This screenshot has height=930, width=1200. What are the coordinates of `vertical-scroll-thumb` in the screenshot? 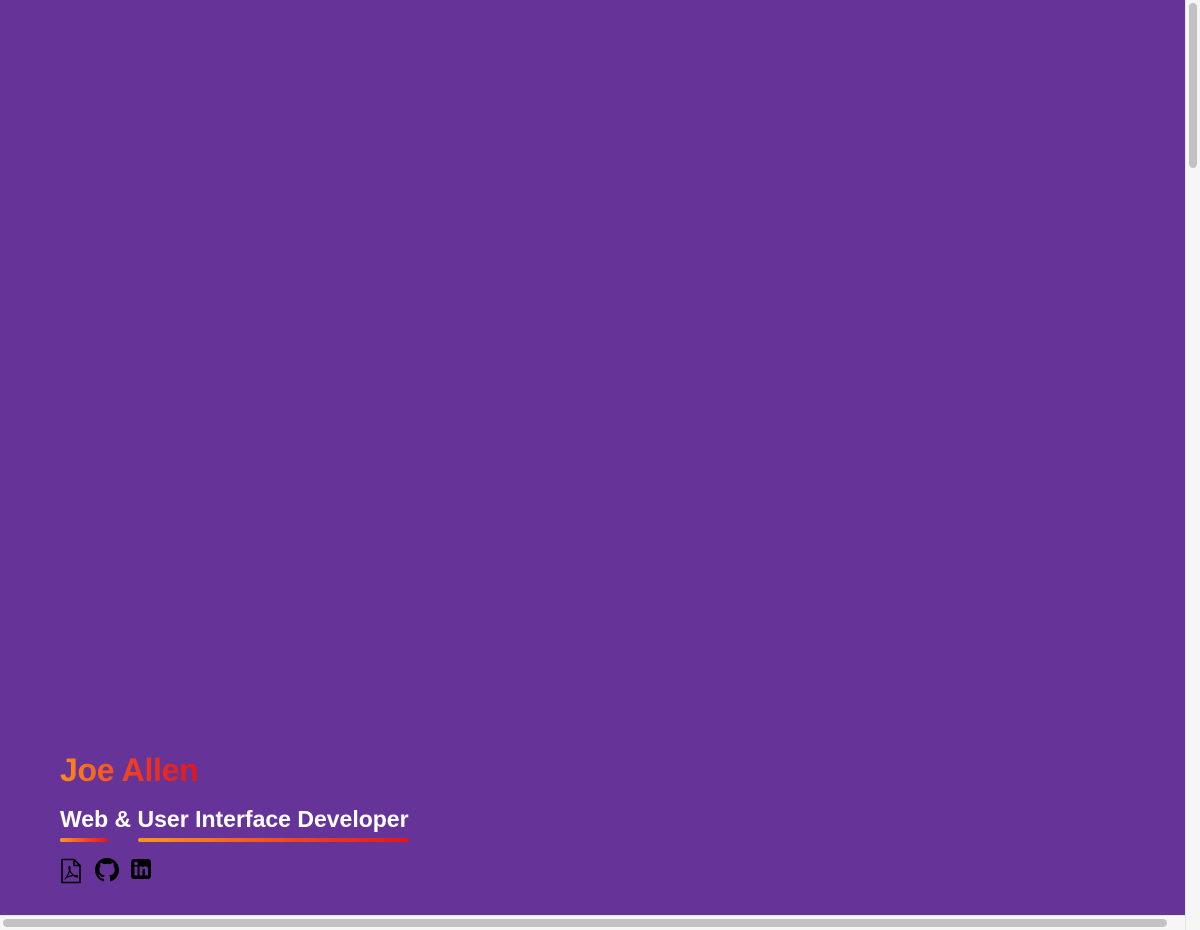 It's located at (1193, 85).